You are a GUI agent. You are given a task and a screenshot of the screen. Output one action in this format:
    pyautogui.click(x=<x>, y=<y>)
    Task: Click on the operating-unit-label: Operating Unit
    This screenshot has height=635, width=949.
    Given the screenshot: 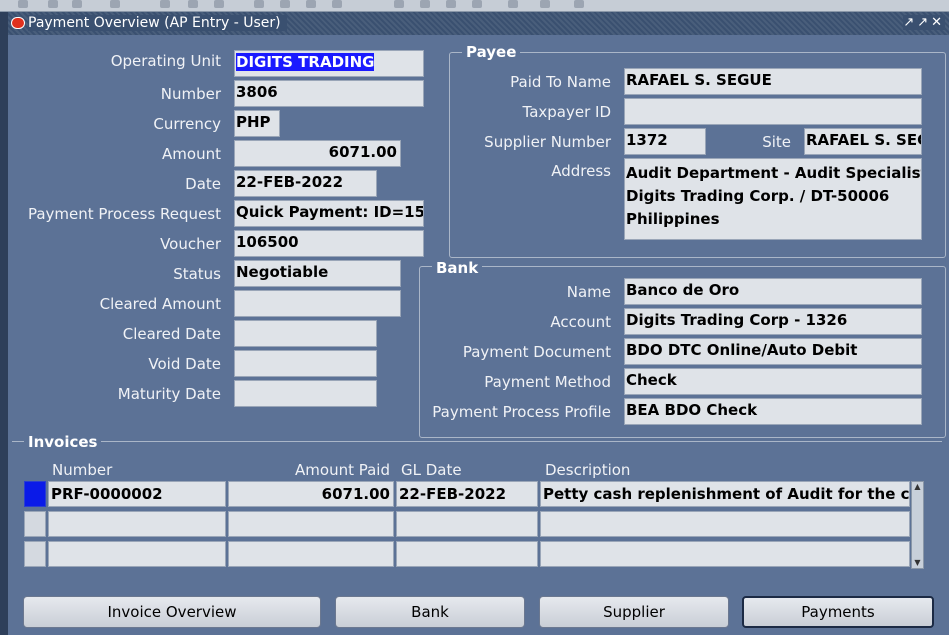 What is the action you would take?
    pyautogui.click(x=165, y=61)
    